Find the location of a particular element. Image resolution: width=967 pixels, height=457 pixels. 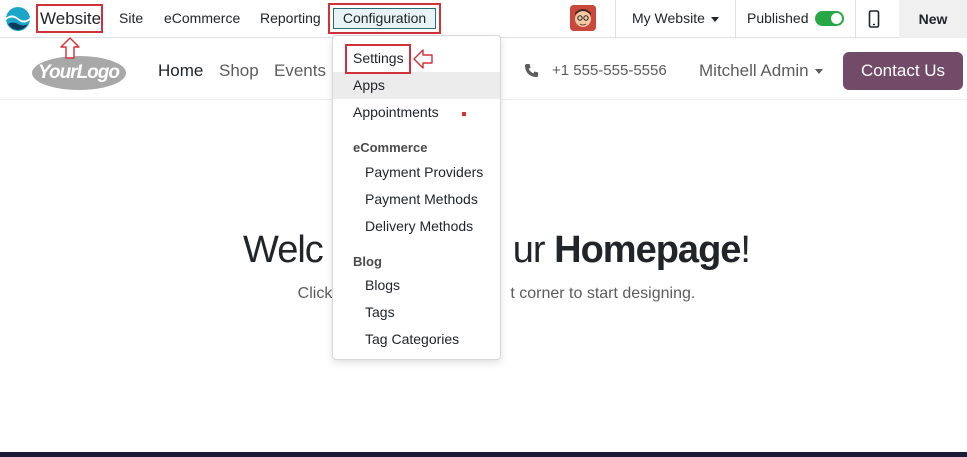

new-button: New is located at coordinates (933, 19).